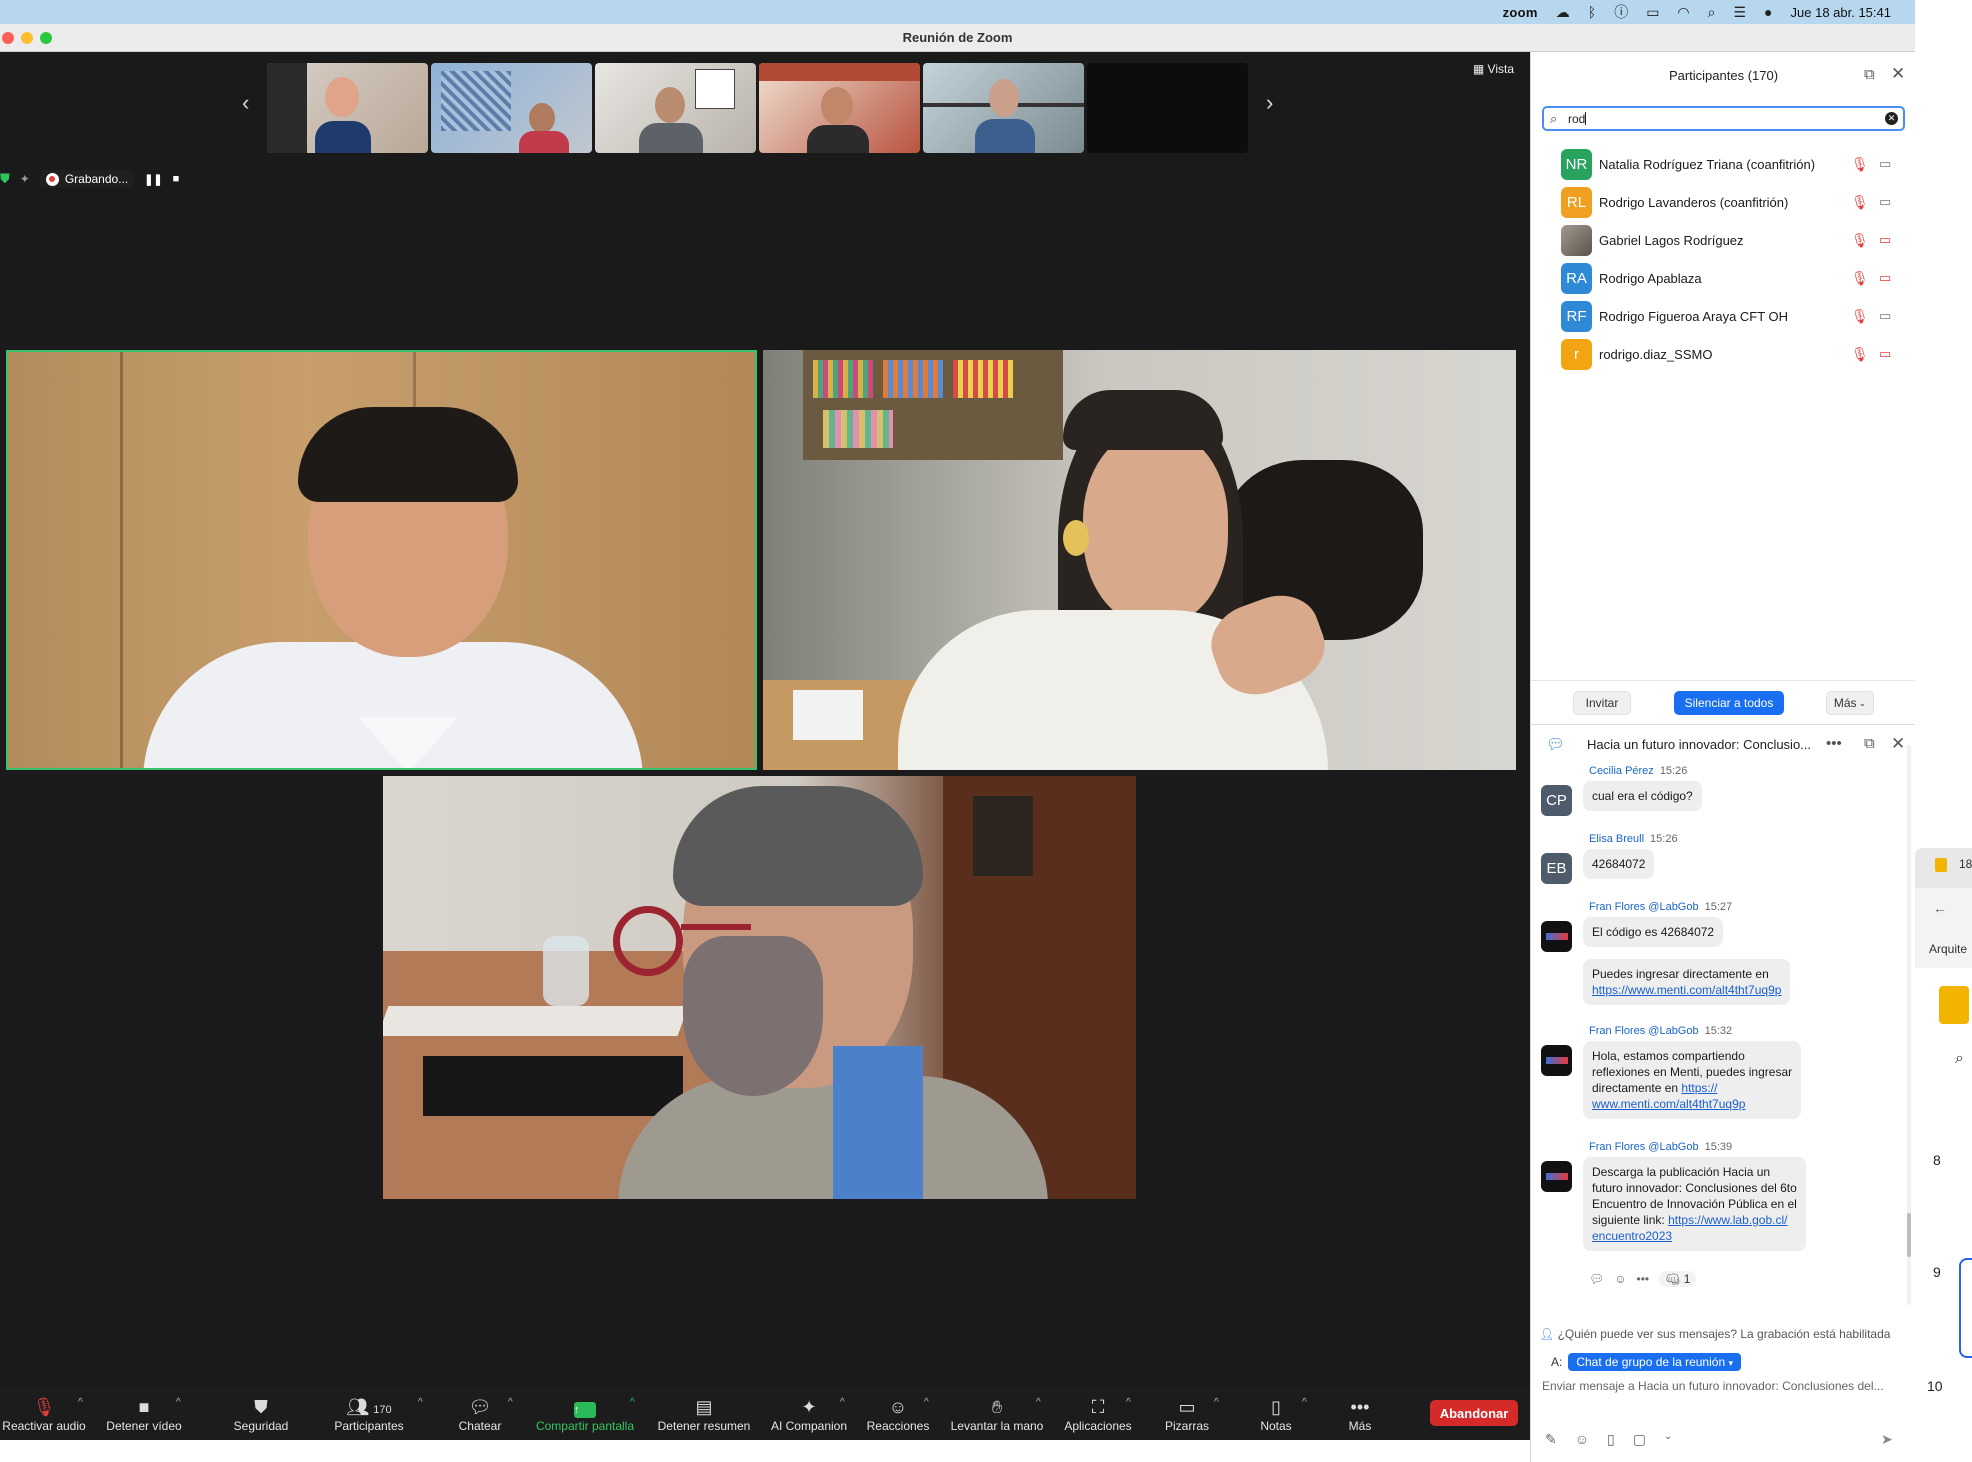 The width and height of the screenshot is (1972, 1462). I want to click on stop-summary-button: ▤ Detener resumen, so click(704, 1413).